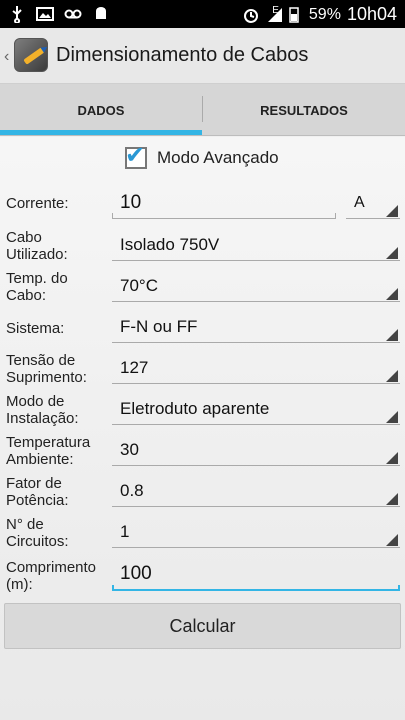 The image size is (405, 720). What do you see at coordinates (195, 408) in the screenshot?
I see `instalacao-value: Eletroduto aparente` at bounding box center [195, 408].